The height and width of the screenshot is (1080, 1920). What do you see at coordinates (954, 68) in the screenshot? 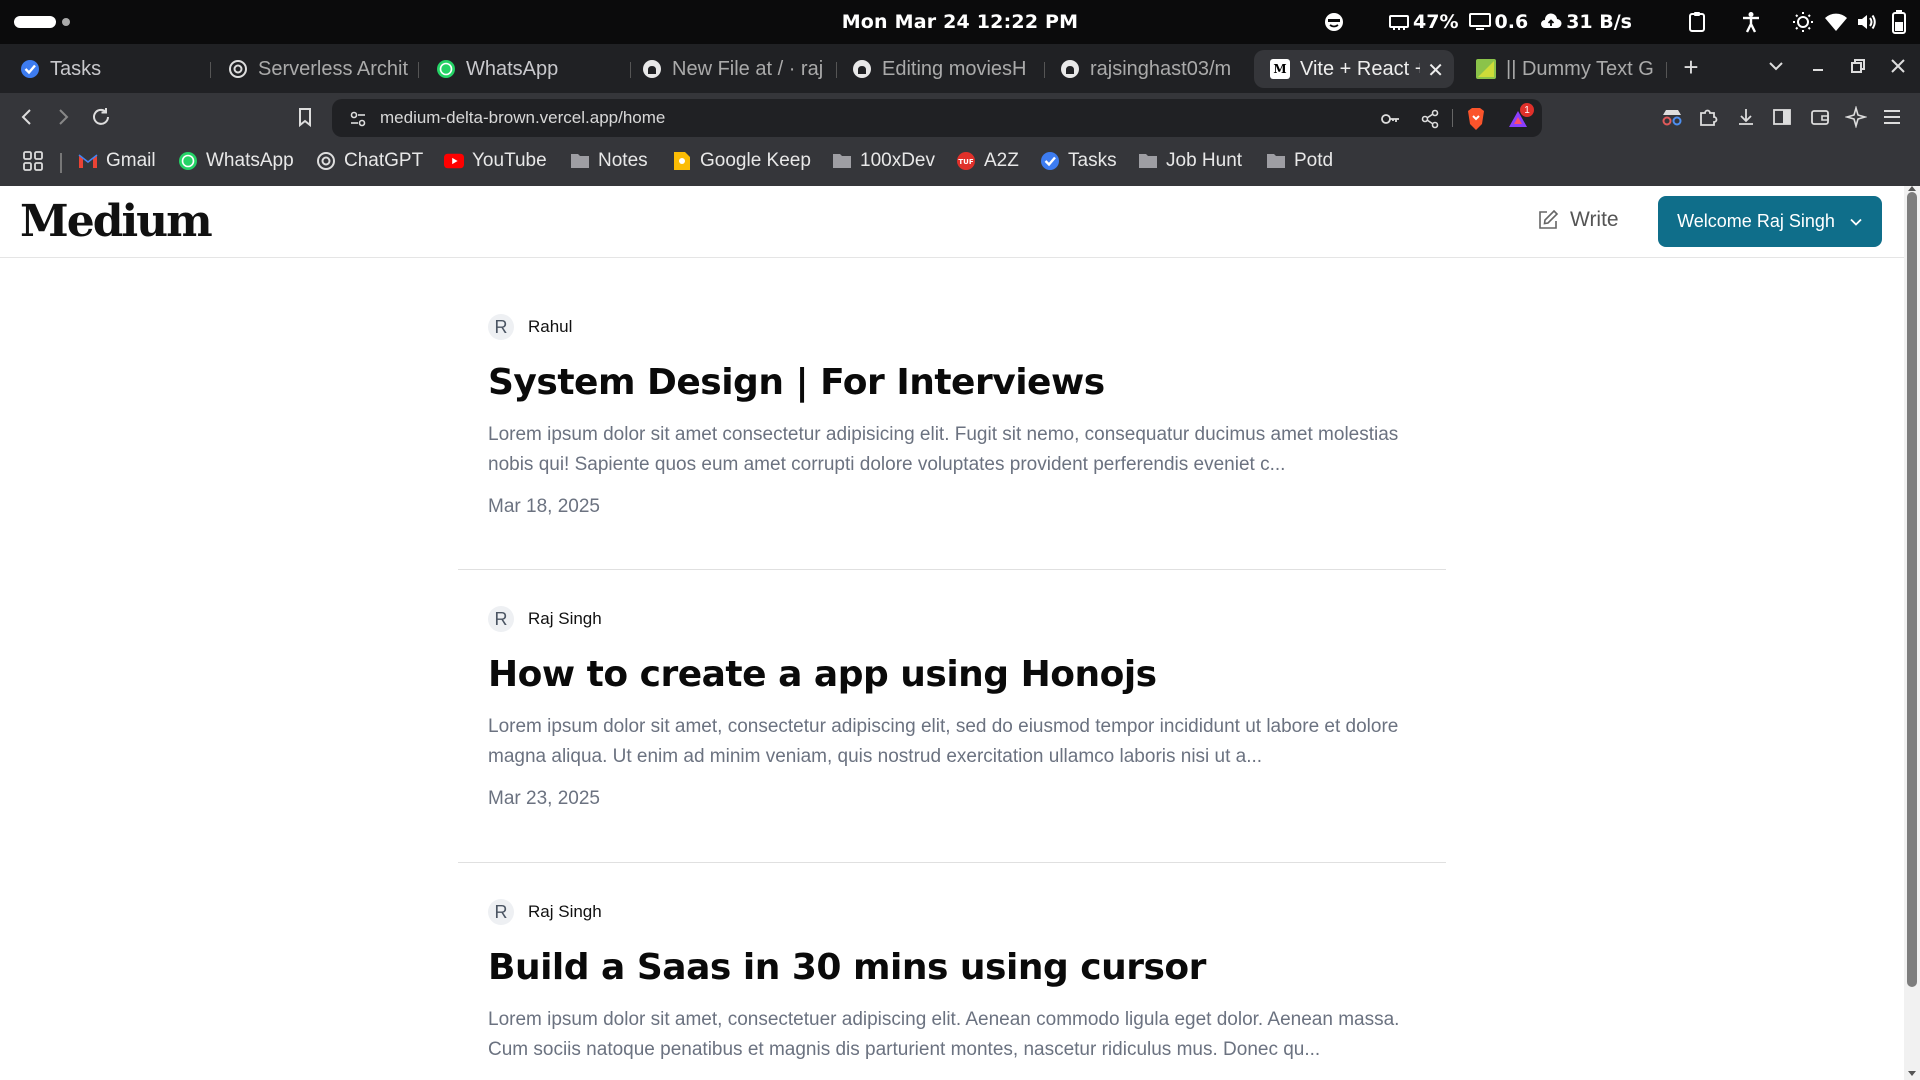
I see `tab-label: Editing moviesH` at bounding box center [954, 68].